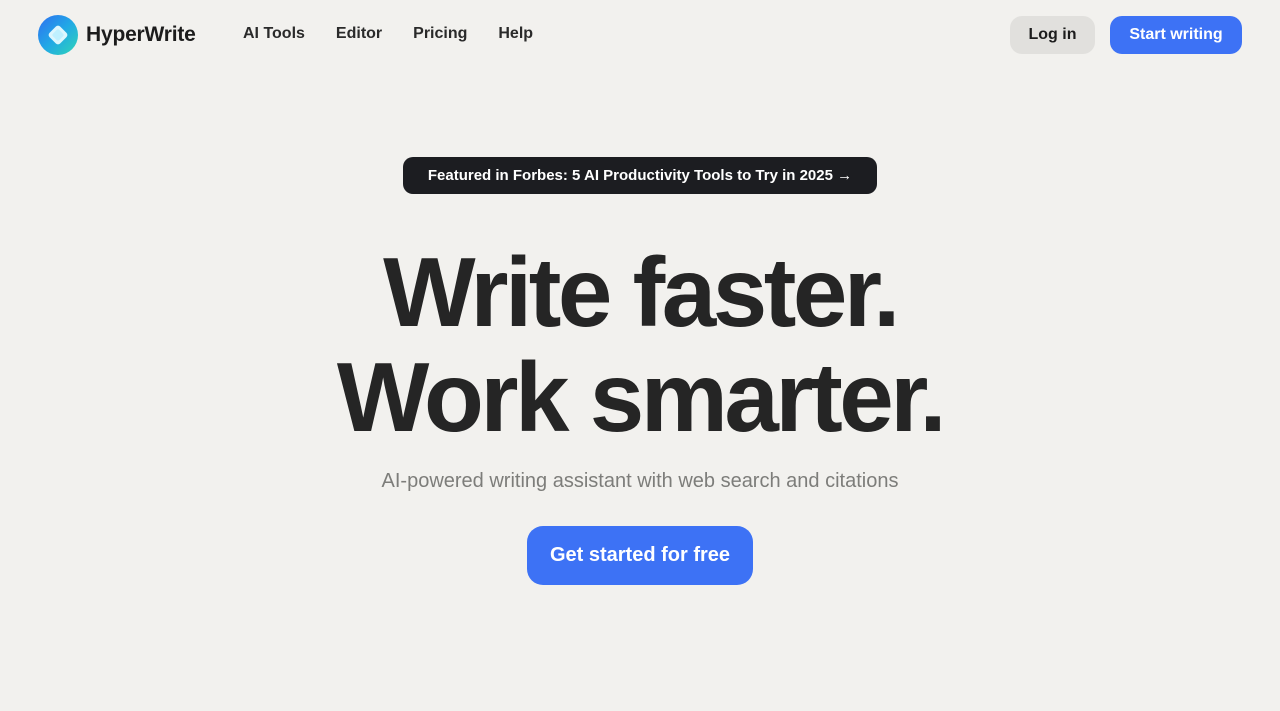 This screenshot has height=711, width=1280. I want to click on nav-item-pricing: Pricing, so click(440, 34).